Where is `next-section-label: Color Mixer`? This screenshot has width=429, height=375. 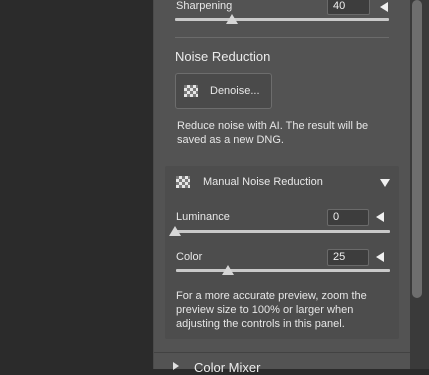 next-section-label: Color Mixer is located at coordinates (227, 367).